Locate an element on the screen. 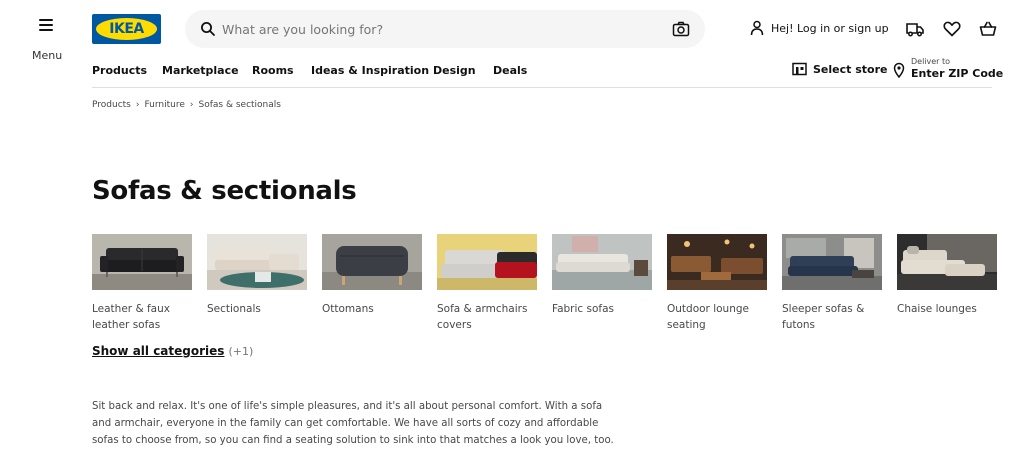 The image size is (1024, 468). hamburger-icon is located at coordinates (46, 24).